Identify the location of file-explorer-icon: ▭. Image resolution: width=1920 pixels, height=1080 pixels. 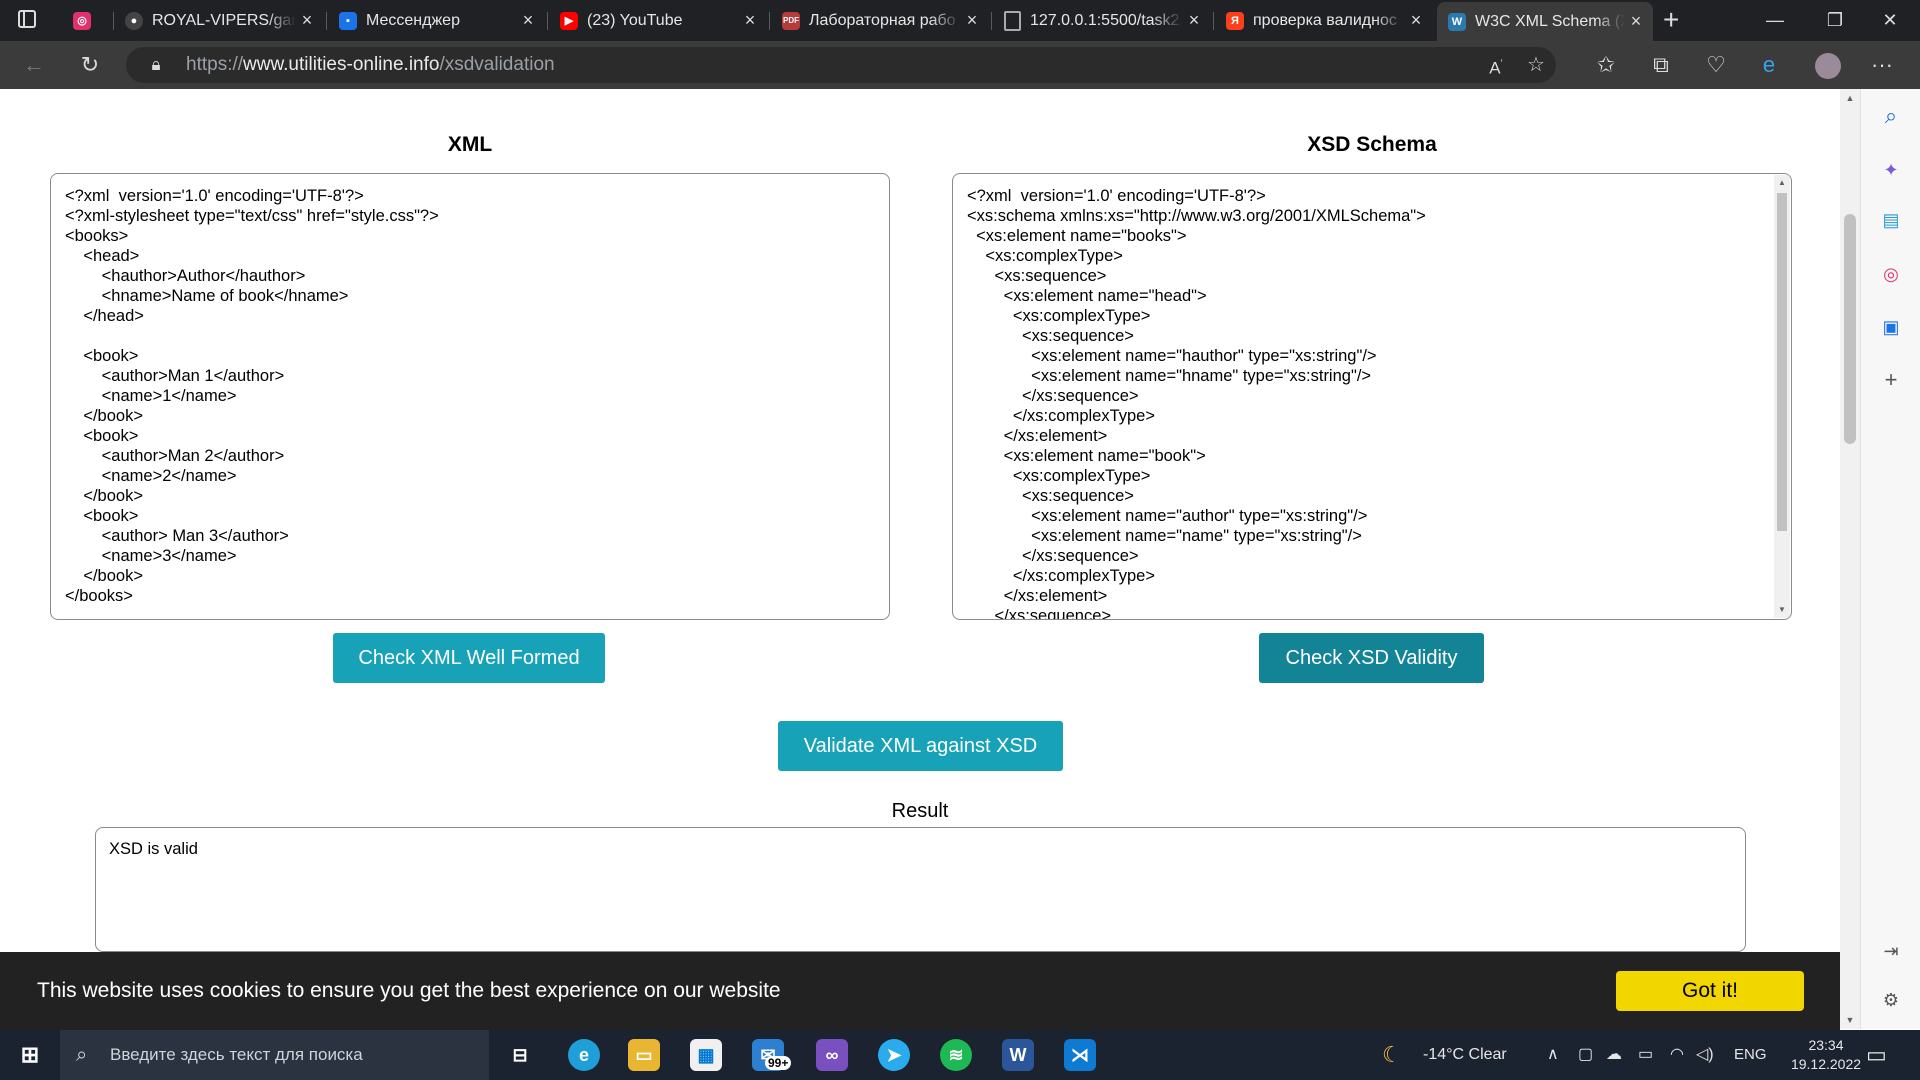
(644, 1055).